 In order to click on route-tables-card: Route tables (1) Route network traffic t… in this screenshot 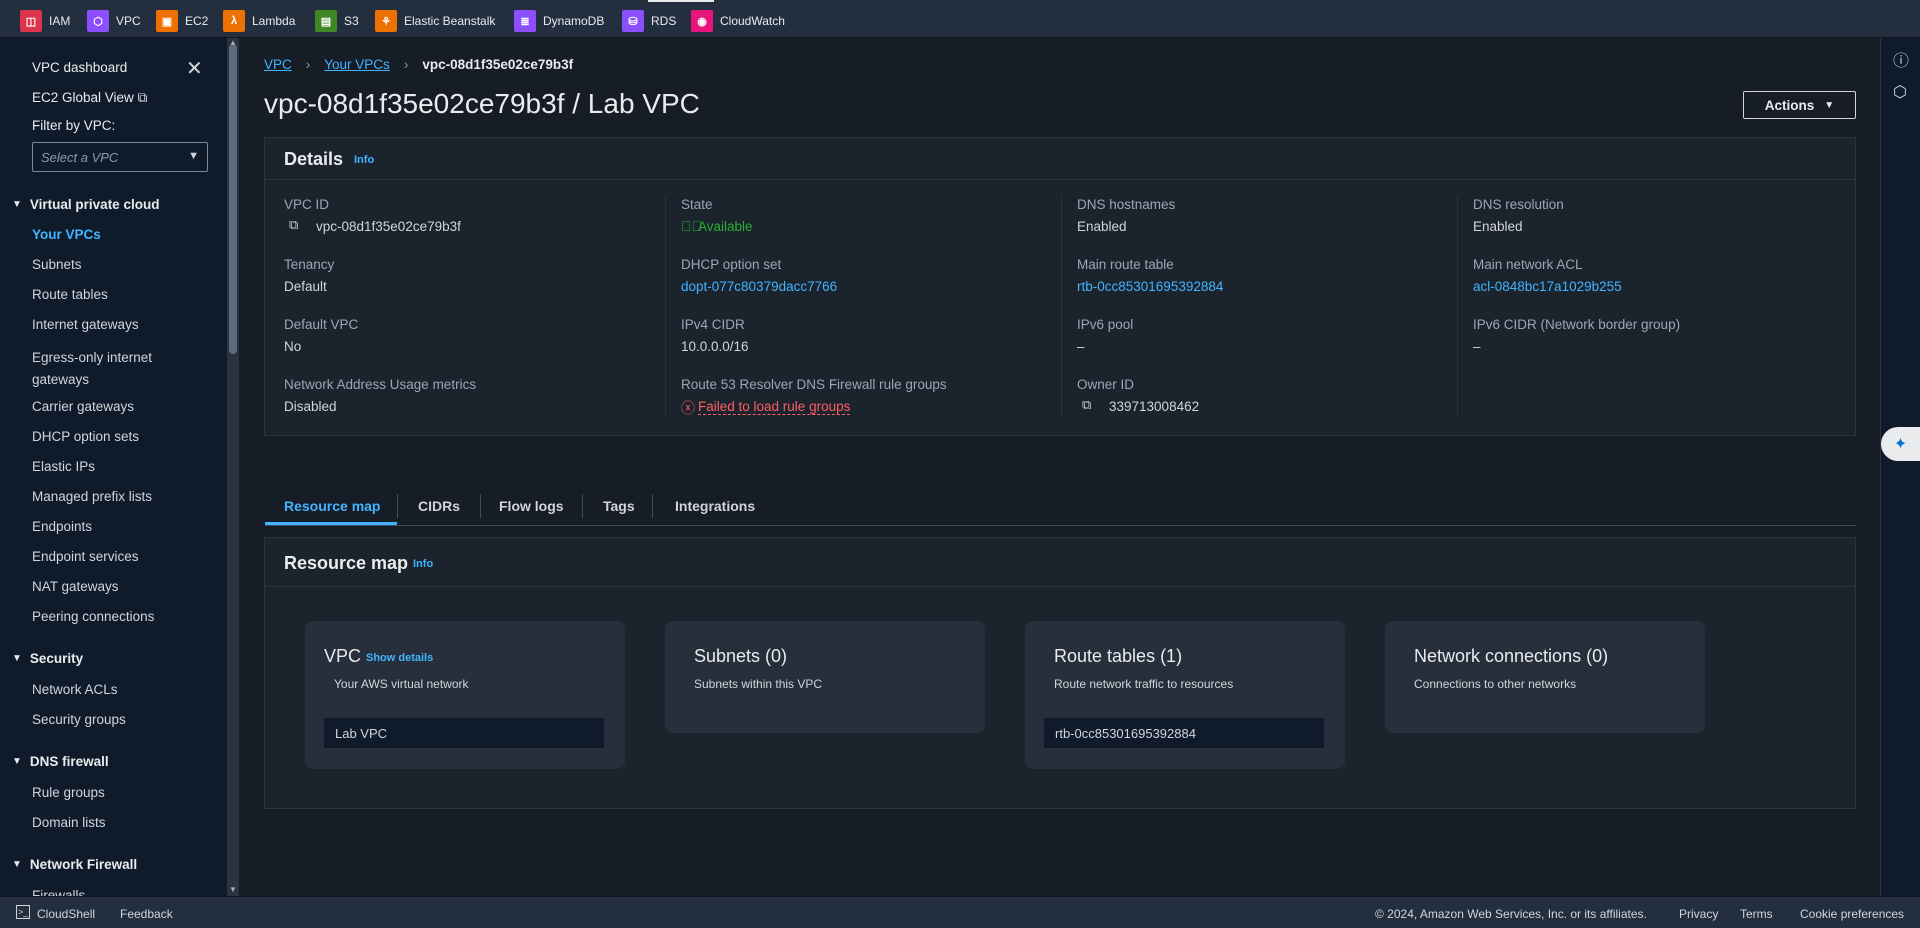, I will do `click(1185, 695)`.